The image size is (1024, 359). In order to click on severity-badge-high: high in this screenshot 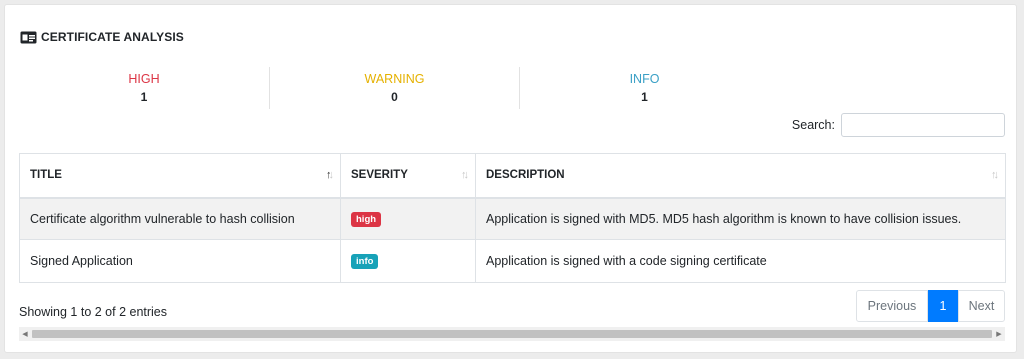, I will do `click(366, 219)`.